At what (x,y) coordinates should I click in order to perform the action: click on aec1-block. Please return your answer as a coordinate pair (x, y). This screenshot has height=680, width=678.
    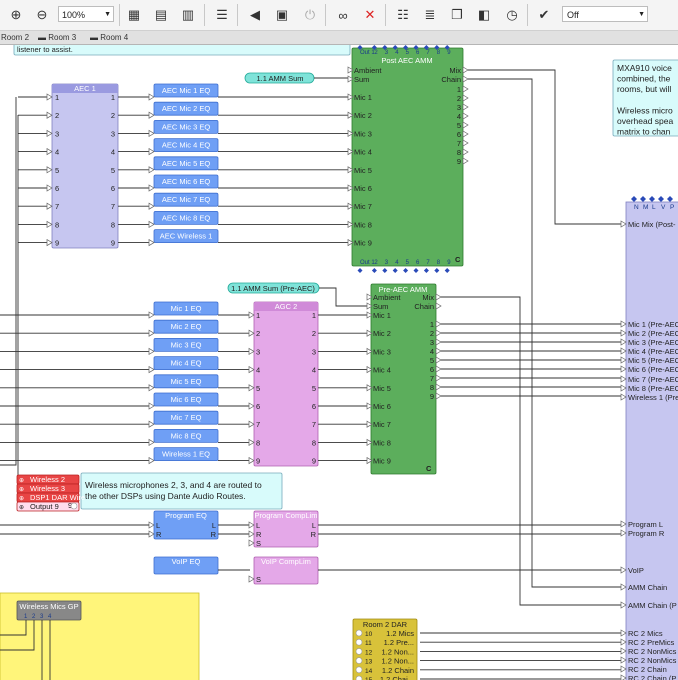
    Looking at the image, I should click on (85, 166).